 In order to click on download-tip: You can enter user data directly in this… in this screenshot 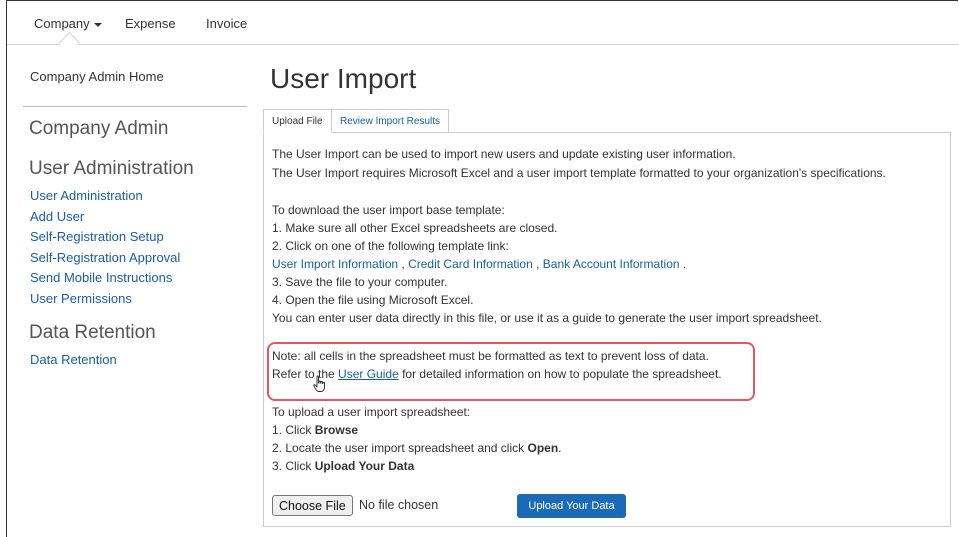, I will do `click(547, 318)`.